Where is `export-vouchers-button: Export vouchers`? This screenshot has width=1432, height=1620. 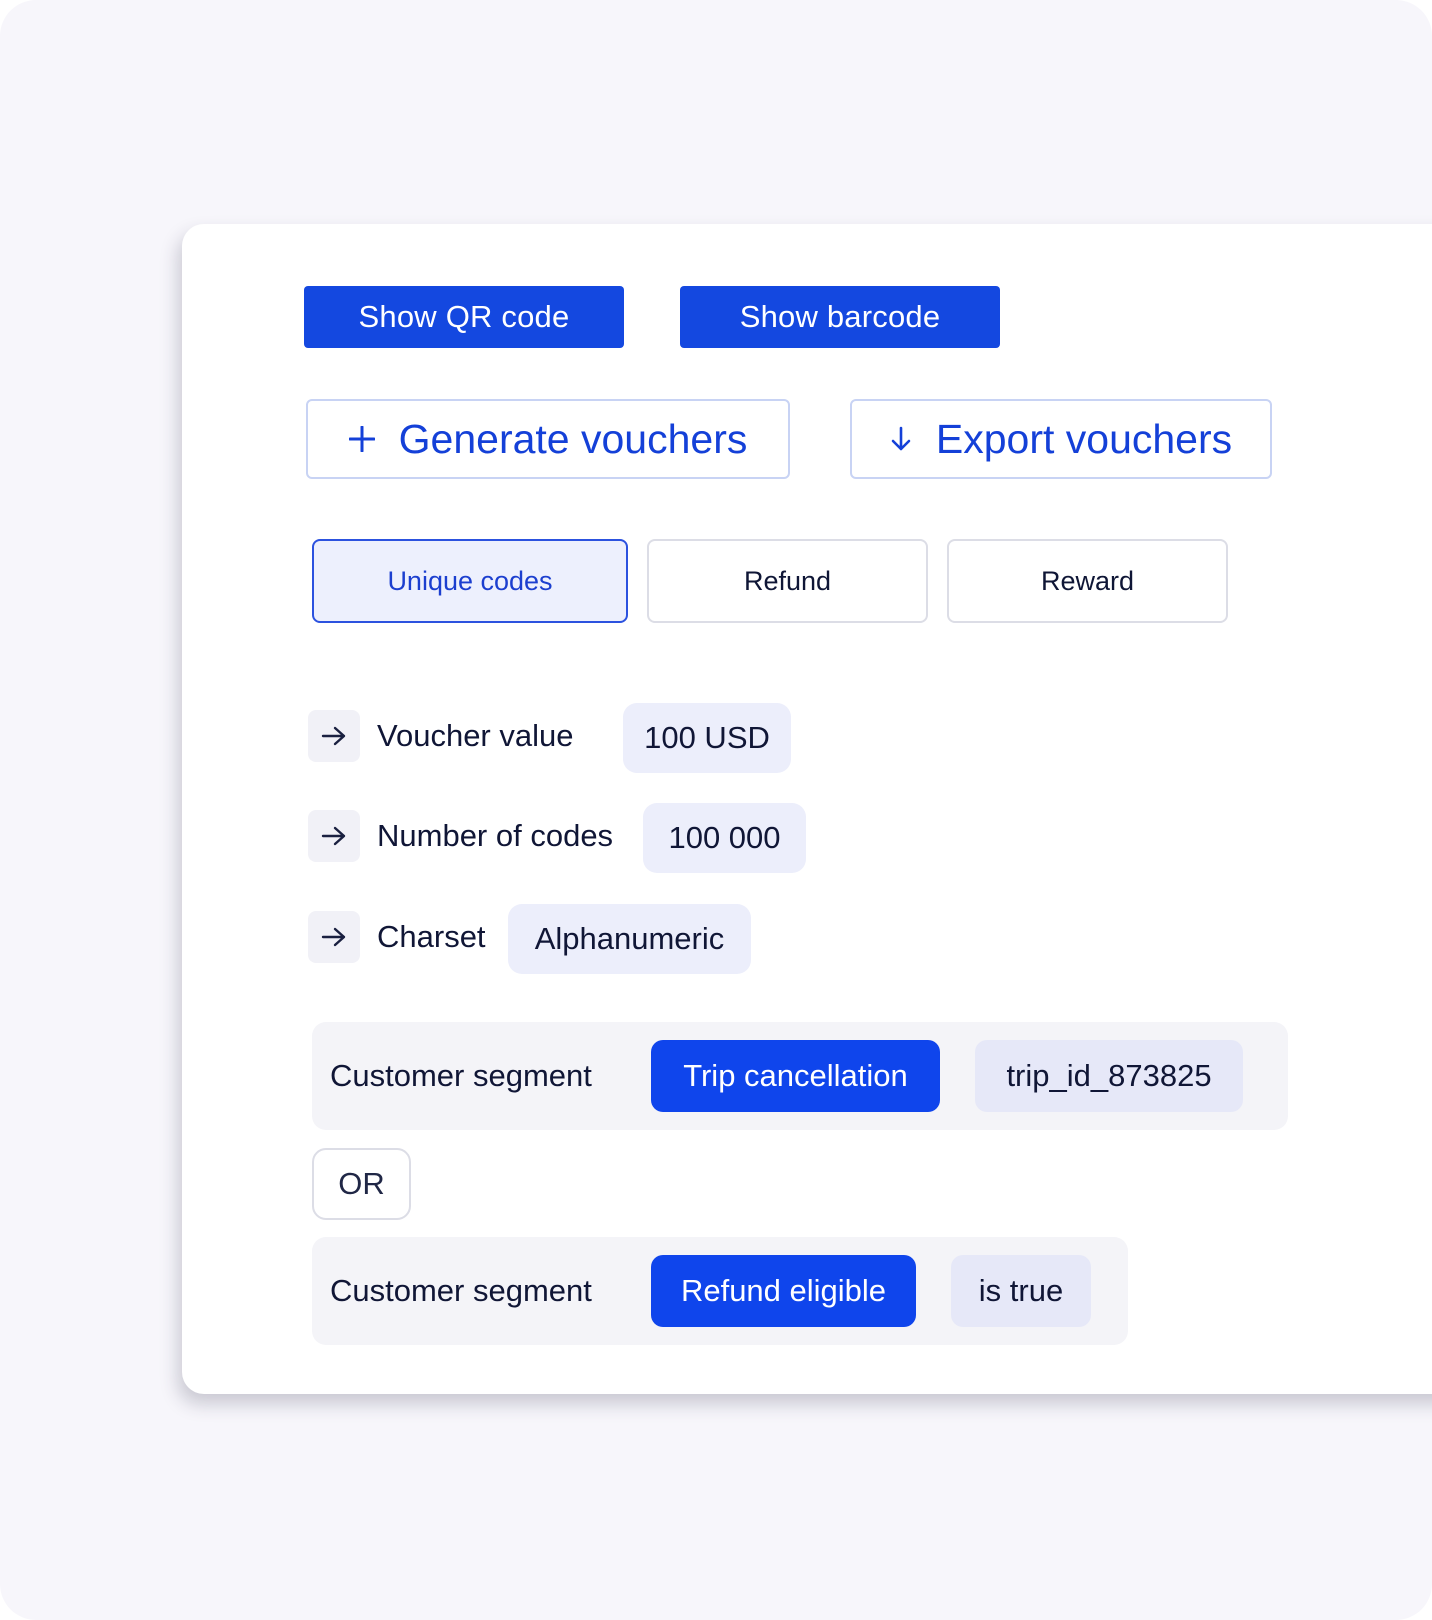
export-vouchers-button: Export vouchers is located at coordinates (1061, 439).